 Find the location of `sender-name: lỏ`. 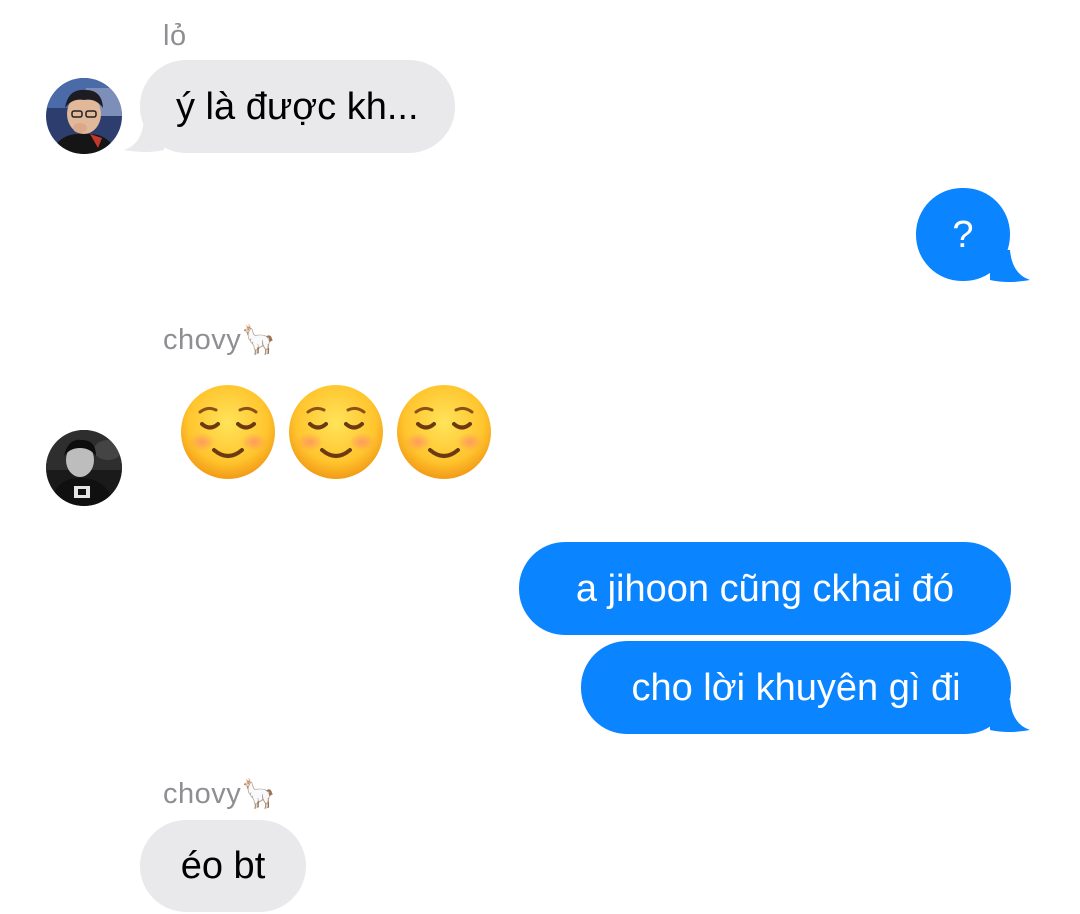

sender-name: lỏ is located at coordinates (175, 36).